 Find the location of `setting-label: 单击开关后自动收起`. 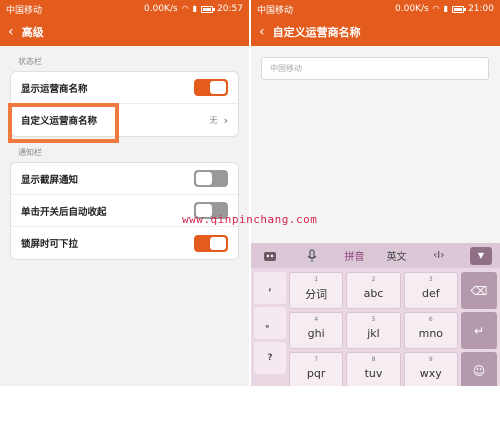

setting-label: 单击开关后自动收起 is located at coordinates (64, 212).